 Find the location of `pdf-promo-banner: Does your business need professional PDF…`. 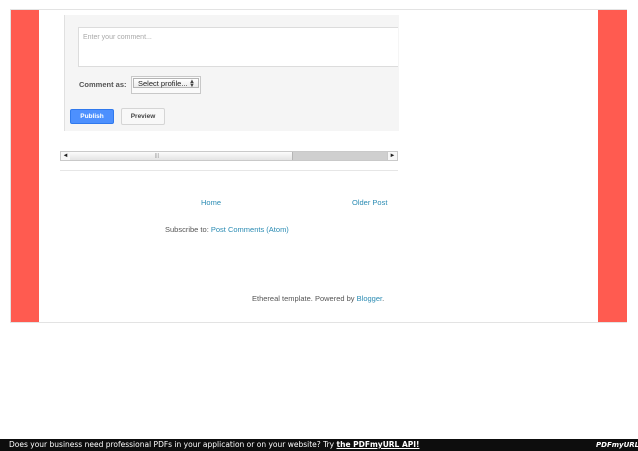

pdf-promo-banner: Does your business need professional PDF… is located at coordinates (319, 445).